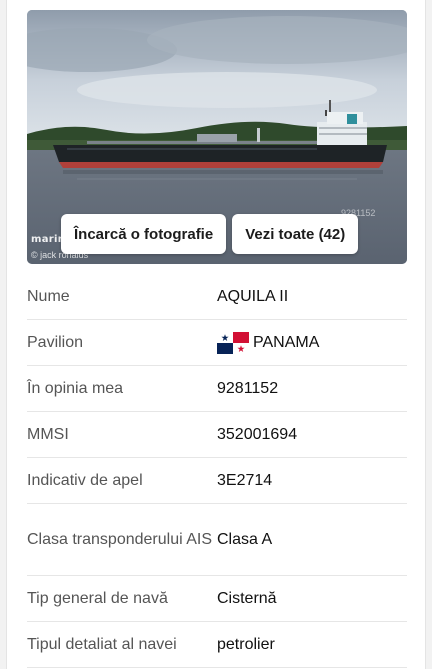 The width and height of the screenshot is (432, 669). I want to click on detail-label: Nume, so click(48, 296).